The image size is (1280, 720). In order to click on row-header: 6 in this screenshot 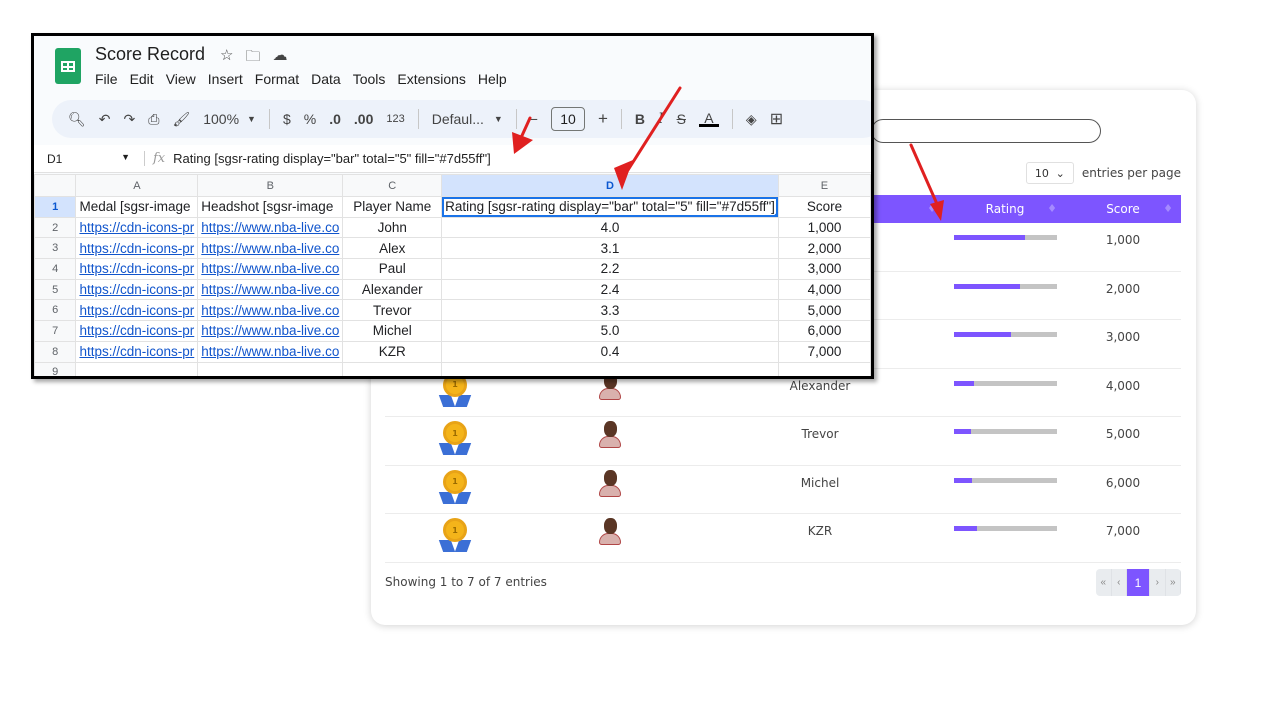, I will do `click(55, 310)`.